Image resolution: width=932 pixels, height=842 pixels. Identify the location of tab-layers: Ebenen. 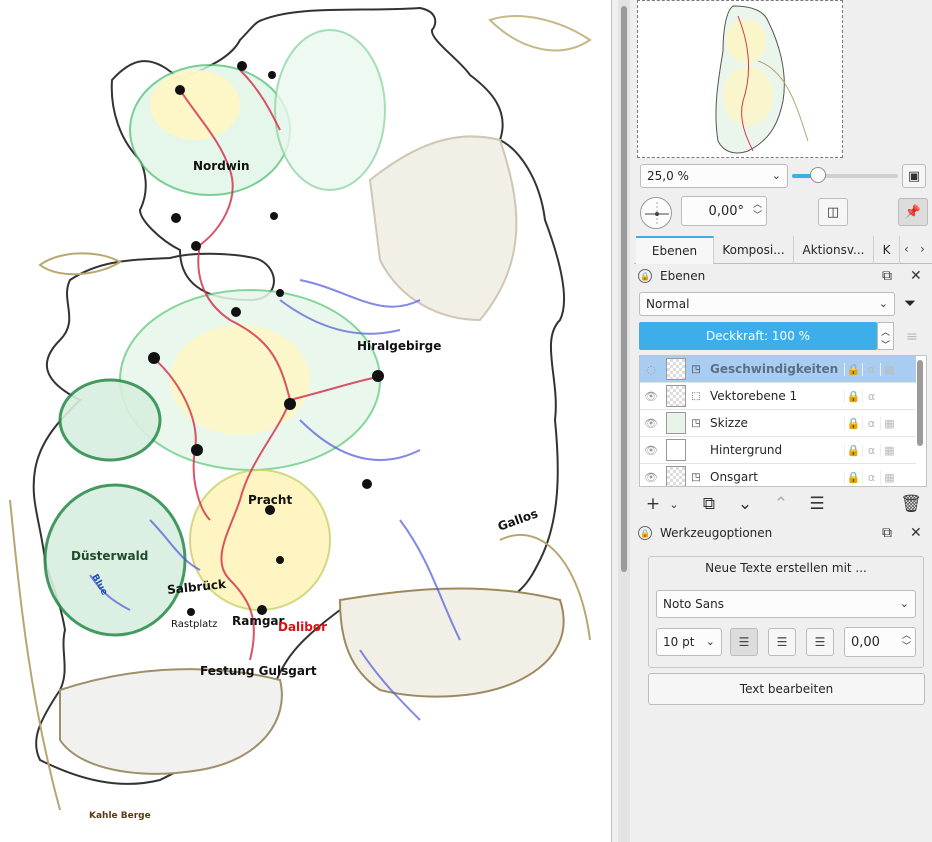
(675, 250).